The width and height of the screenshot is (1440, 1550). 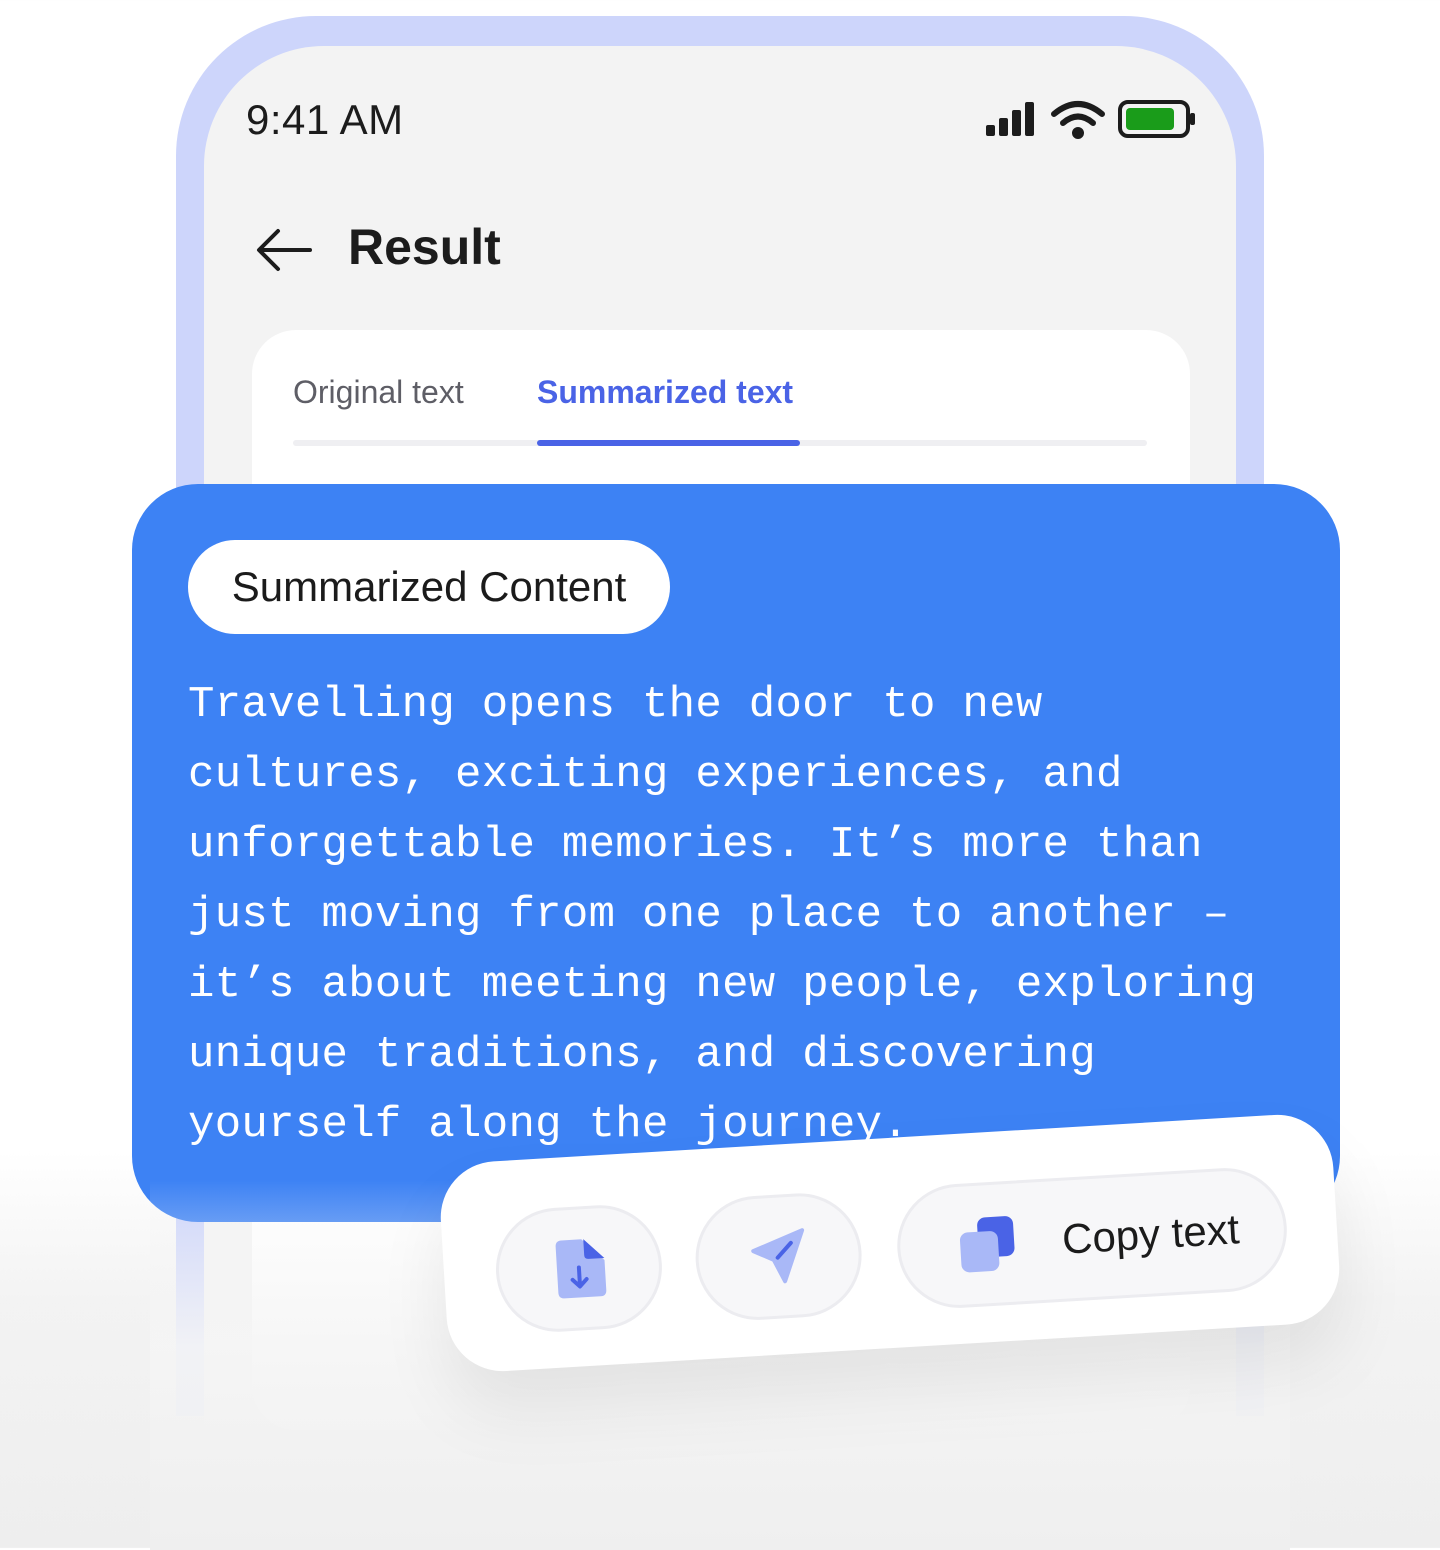 I want to click on download-button, so click(x=579, y=1268).